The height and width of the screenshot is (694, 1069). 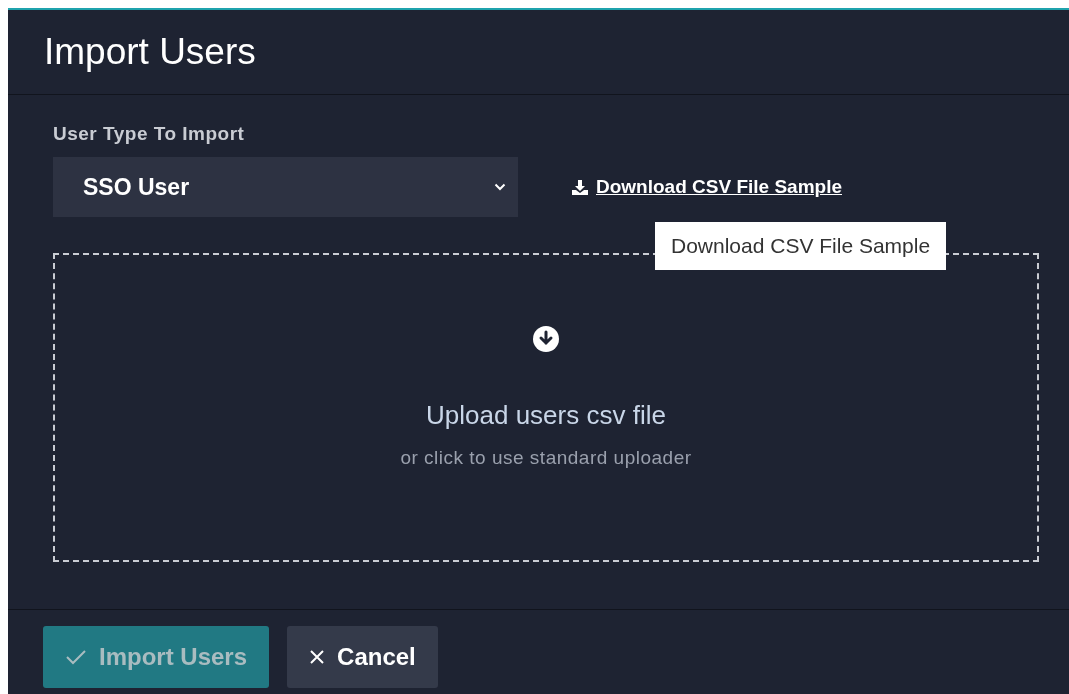 I want to click on chevron-down-icon, so click(x=500, y=187).